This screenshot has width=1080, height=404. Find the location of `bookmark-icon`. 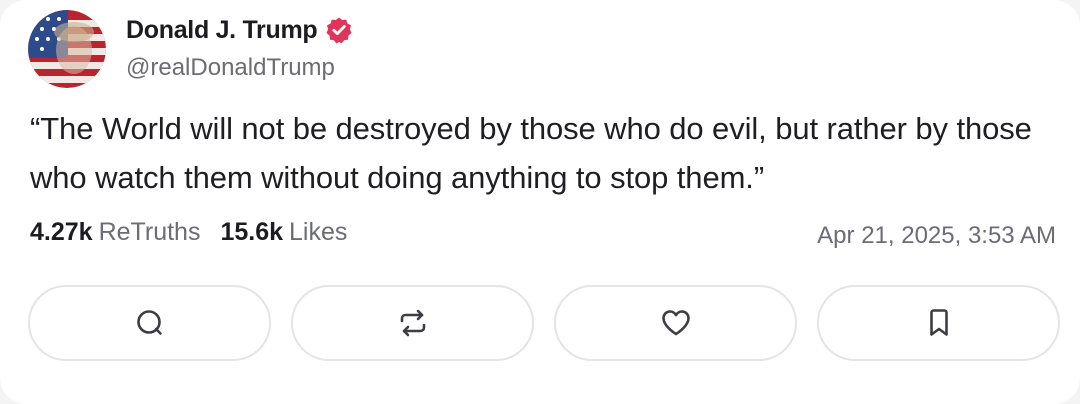

bookmark-icon is located at coordinates (938, 322).